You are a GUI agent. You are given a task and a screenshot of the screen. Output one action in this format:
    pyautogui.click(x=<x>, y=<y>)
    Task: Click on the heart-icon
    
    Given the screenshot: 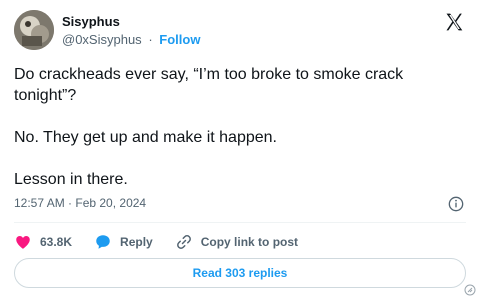 What is the action you would take?
    pyautogui.click(x=23, y=242)
    